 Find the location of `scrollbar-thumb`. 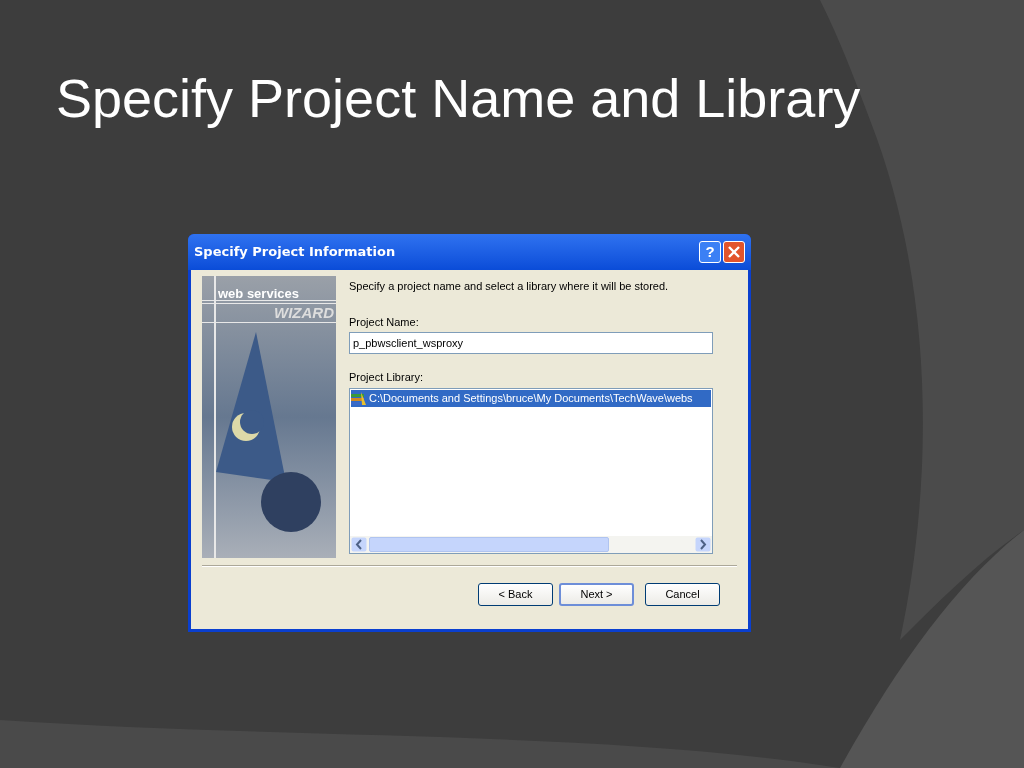

scrollbar-thumb is located at coordinates (489, 544).